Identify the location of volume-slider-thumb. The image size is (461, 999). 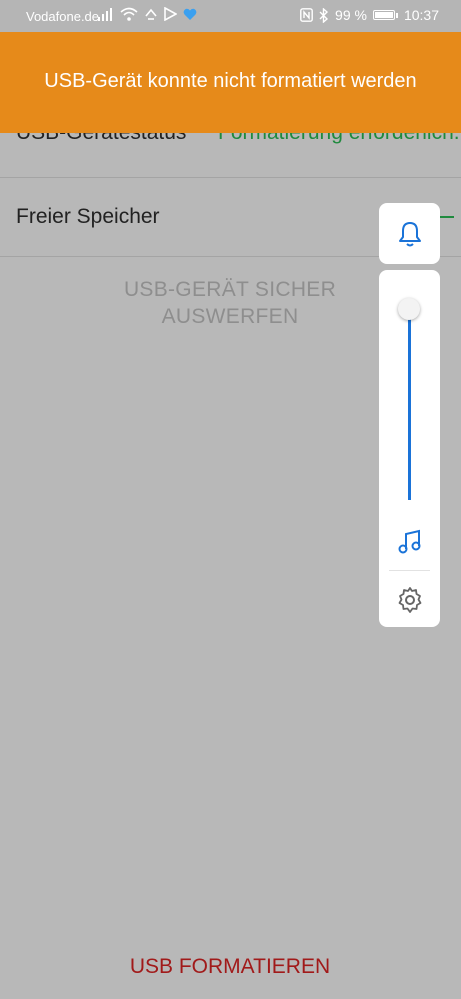
(409, 309).